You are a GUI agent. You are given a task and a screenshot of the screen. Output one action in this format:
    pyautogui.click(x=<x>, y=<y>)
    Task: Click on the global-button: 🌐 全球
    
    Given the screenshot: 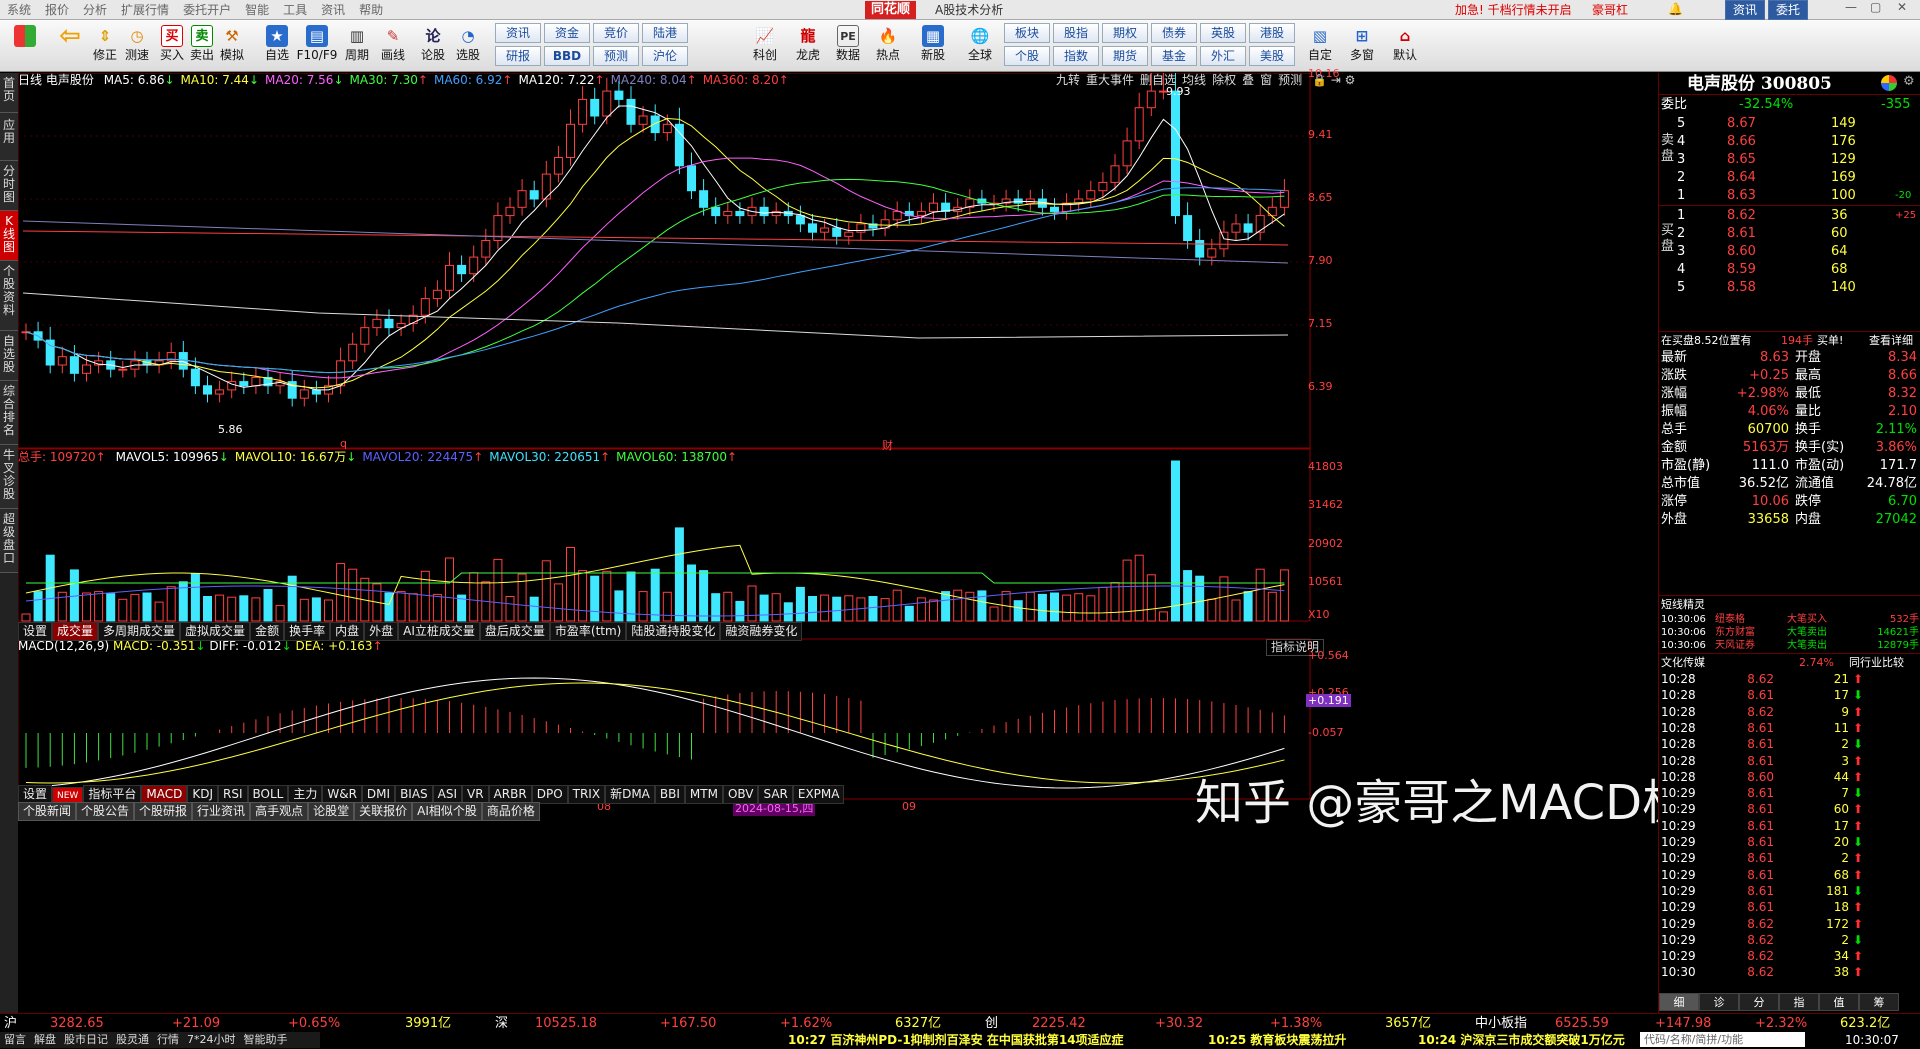 What is the action you would take?
    pyautogui.click(x=980, y=46)
    